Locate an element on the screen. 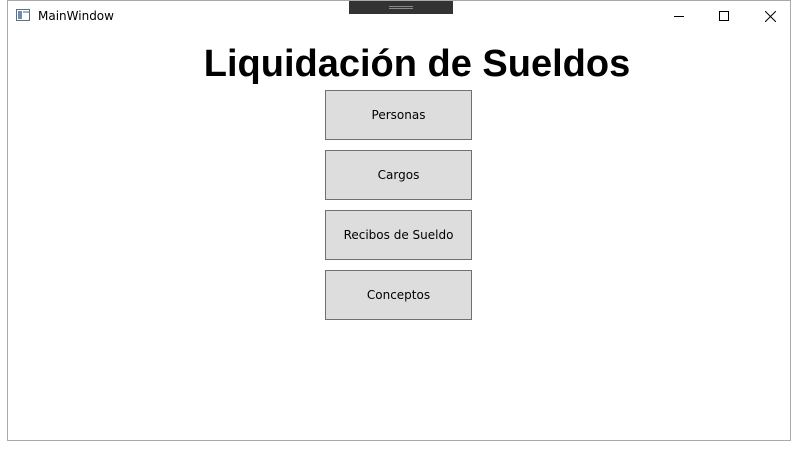 Image resolution: width=800 pixels, height=450 pixels. conceptos-button: Conceptos is located at coordinates (398, 295).